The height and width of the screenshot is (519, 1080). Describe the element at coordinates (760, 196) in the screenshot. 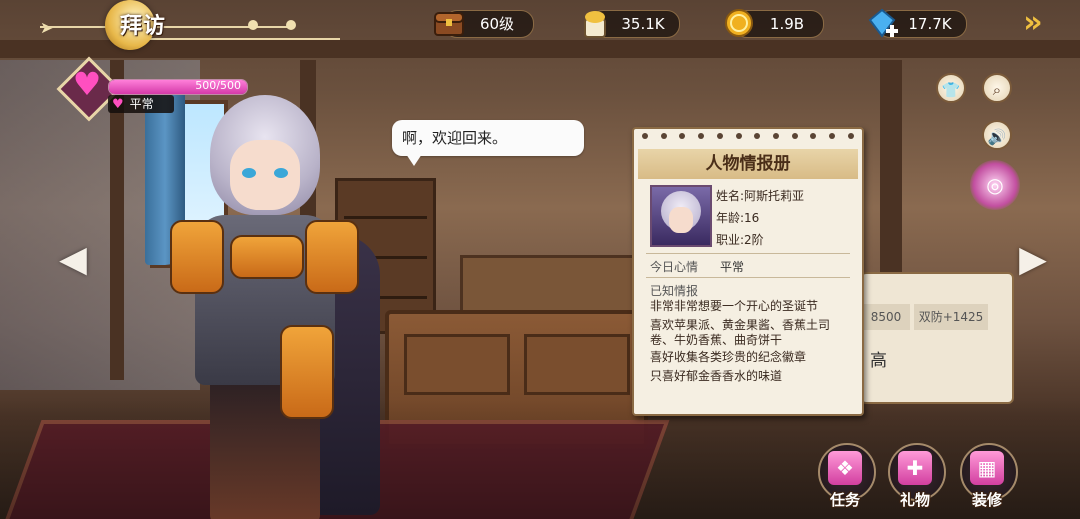

I see `profile-name: 姓名:阿斯托莉亚` at that location.